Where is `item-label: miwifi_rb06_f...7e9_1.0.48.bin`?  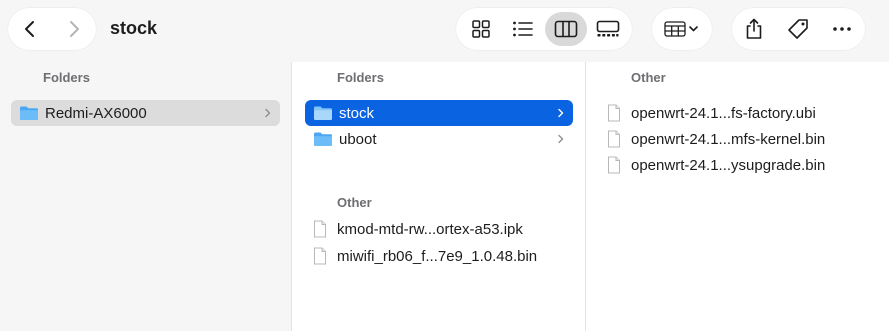
item-label: miwifi_rb06_f...7e9_1.0.48.bin is located at coordinates (437, 256).